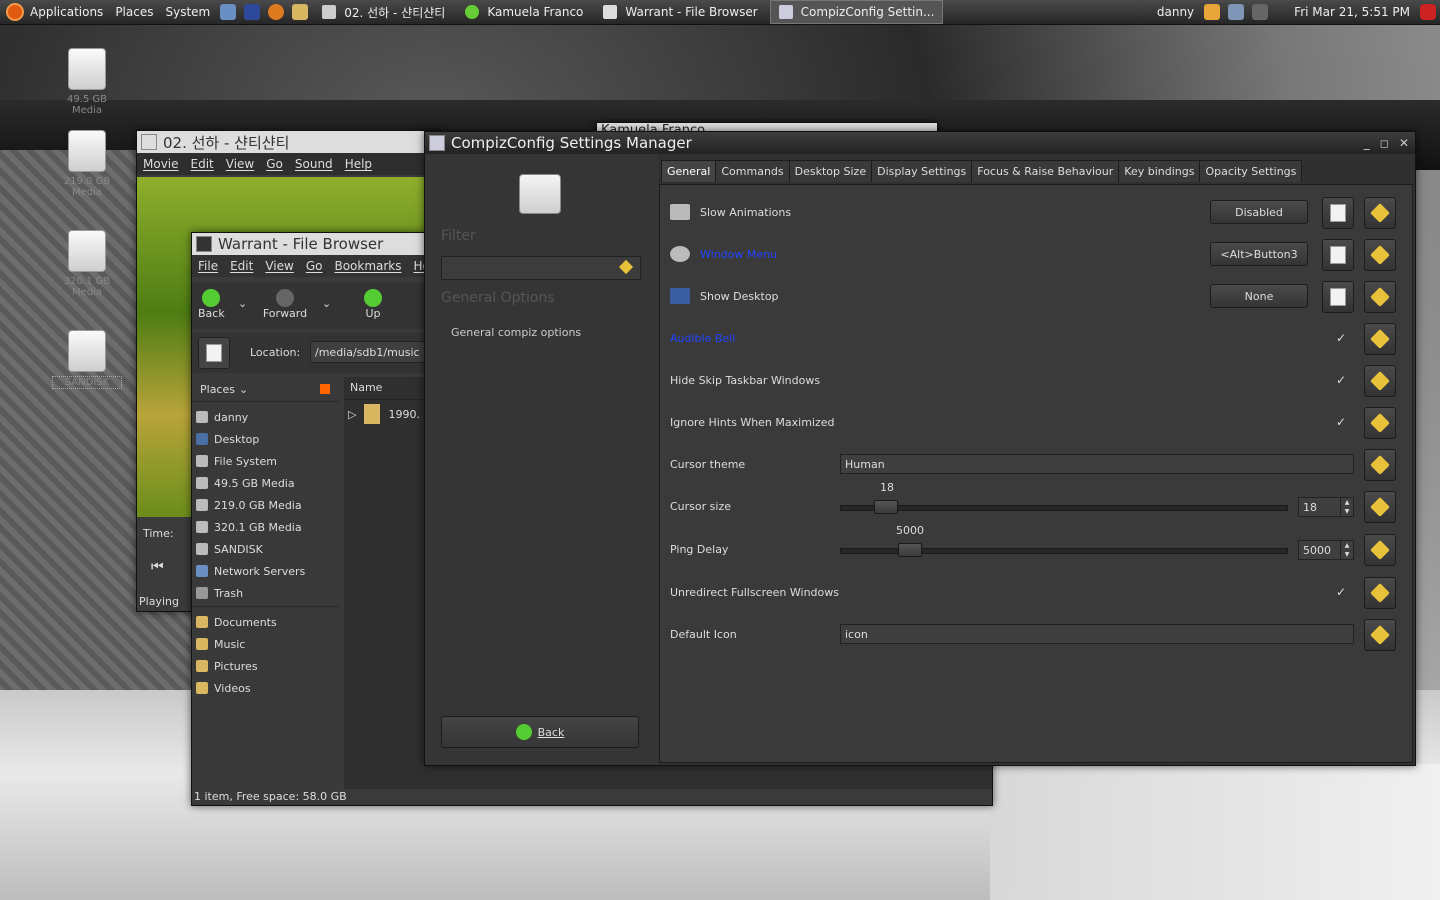 This screenshot has height=900, width=1440. I want to click on tab-desktop-size: Desktop Size, so click(830, 171).